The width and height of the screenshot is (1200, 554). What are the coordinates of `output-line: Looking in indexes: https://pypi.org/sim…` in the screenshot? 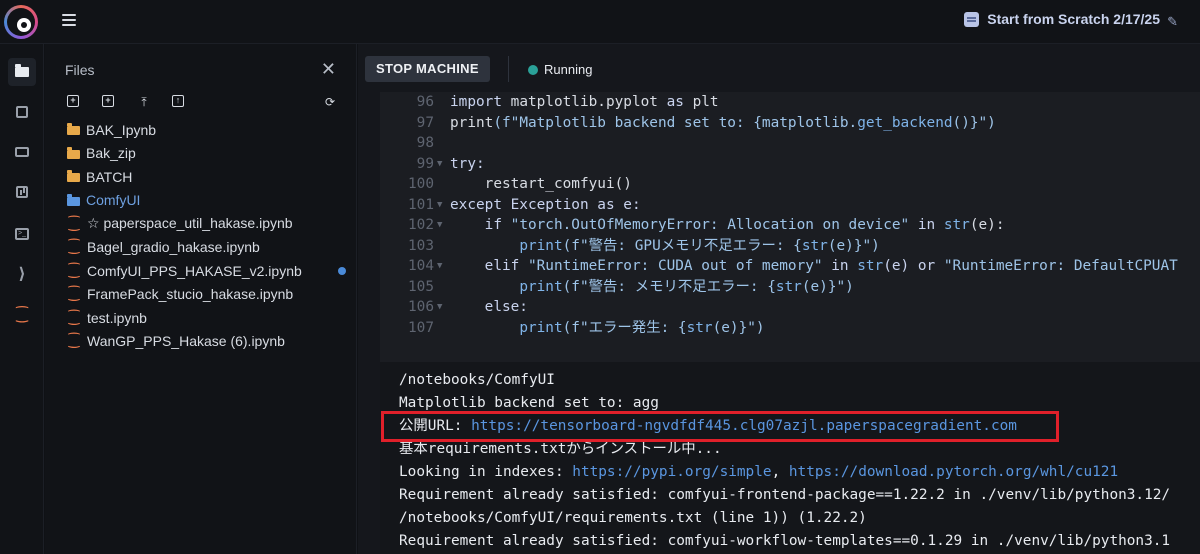 It's located at (758, 472).